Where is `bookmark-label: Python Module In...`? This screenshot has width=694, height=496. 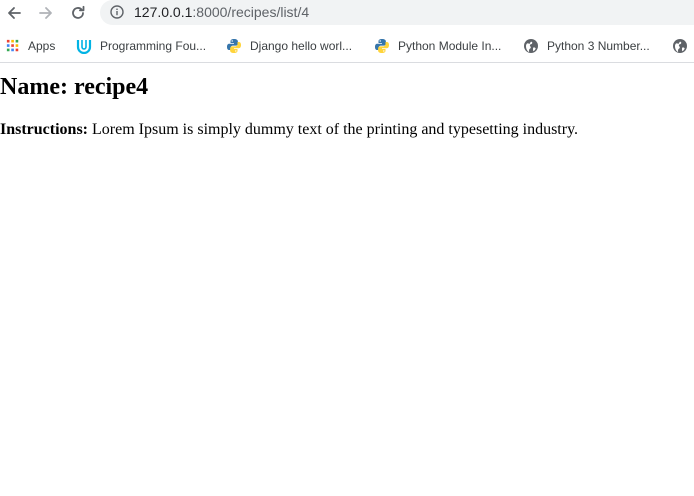
bookmark-label: Python Module In... is located at coordinates (450, 46).